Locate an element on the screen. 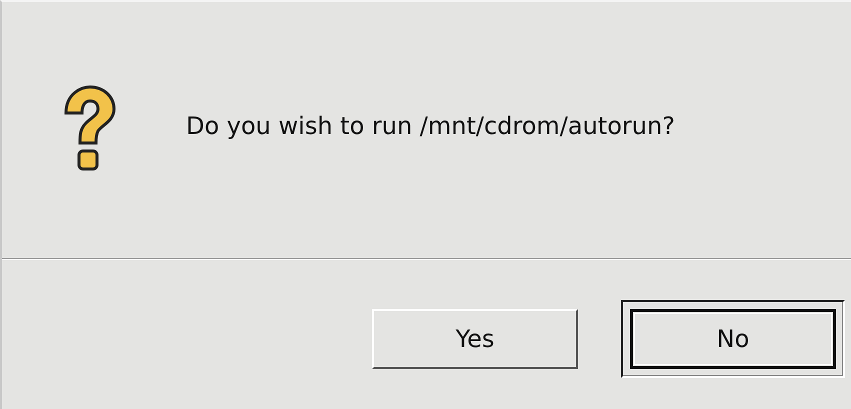 The height and width of the screenshot is (409, 851). dialog-message: Do you wish to run /mnt/cdrom/autorun? is located at coordinates (430, 126).